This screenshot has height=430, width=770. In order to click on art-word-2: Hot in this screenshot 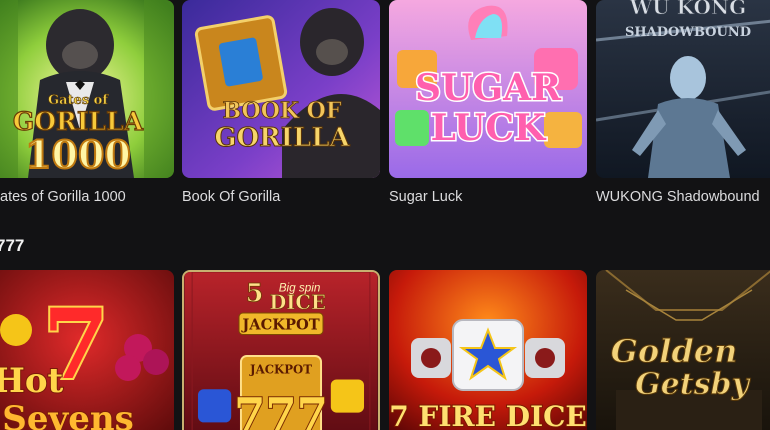, I will do `click(32, 381)`.